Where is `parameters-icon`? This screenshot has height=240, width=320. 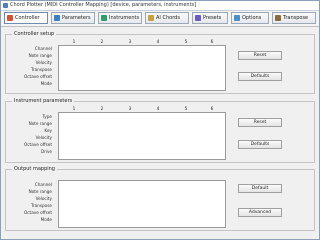 parameters-icon is located at coordinates (57, 18).